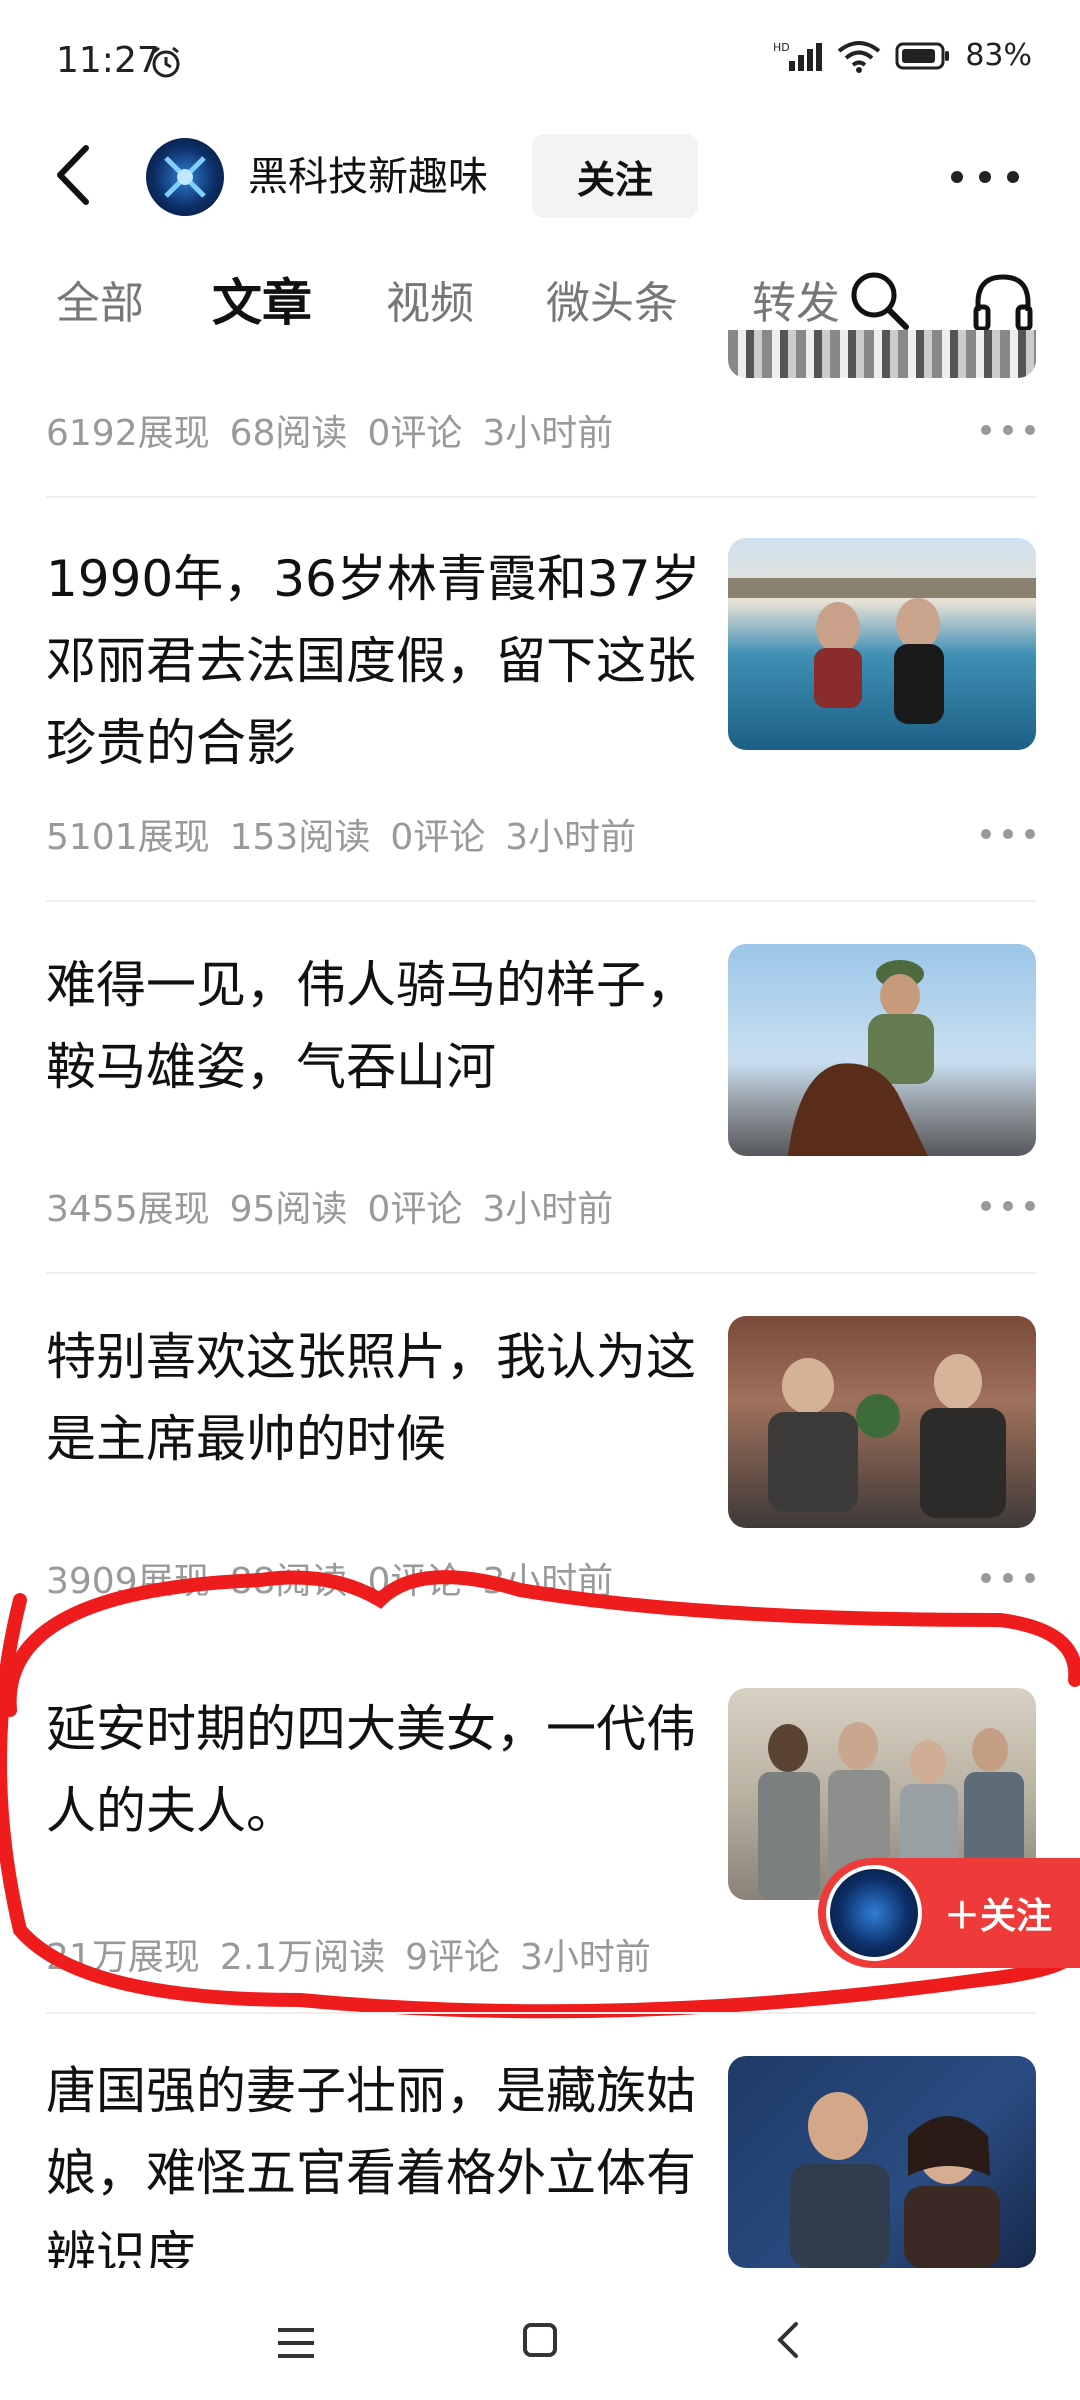 Image resolution: width=1080 pixels, height=2400 pixels. What do you see at coordinates (879, 300) in the screenshot?
I see `search-icon` at bounding box center [879, 300].